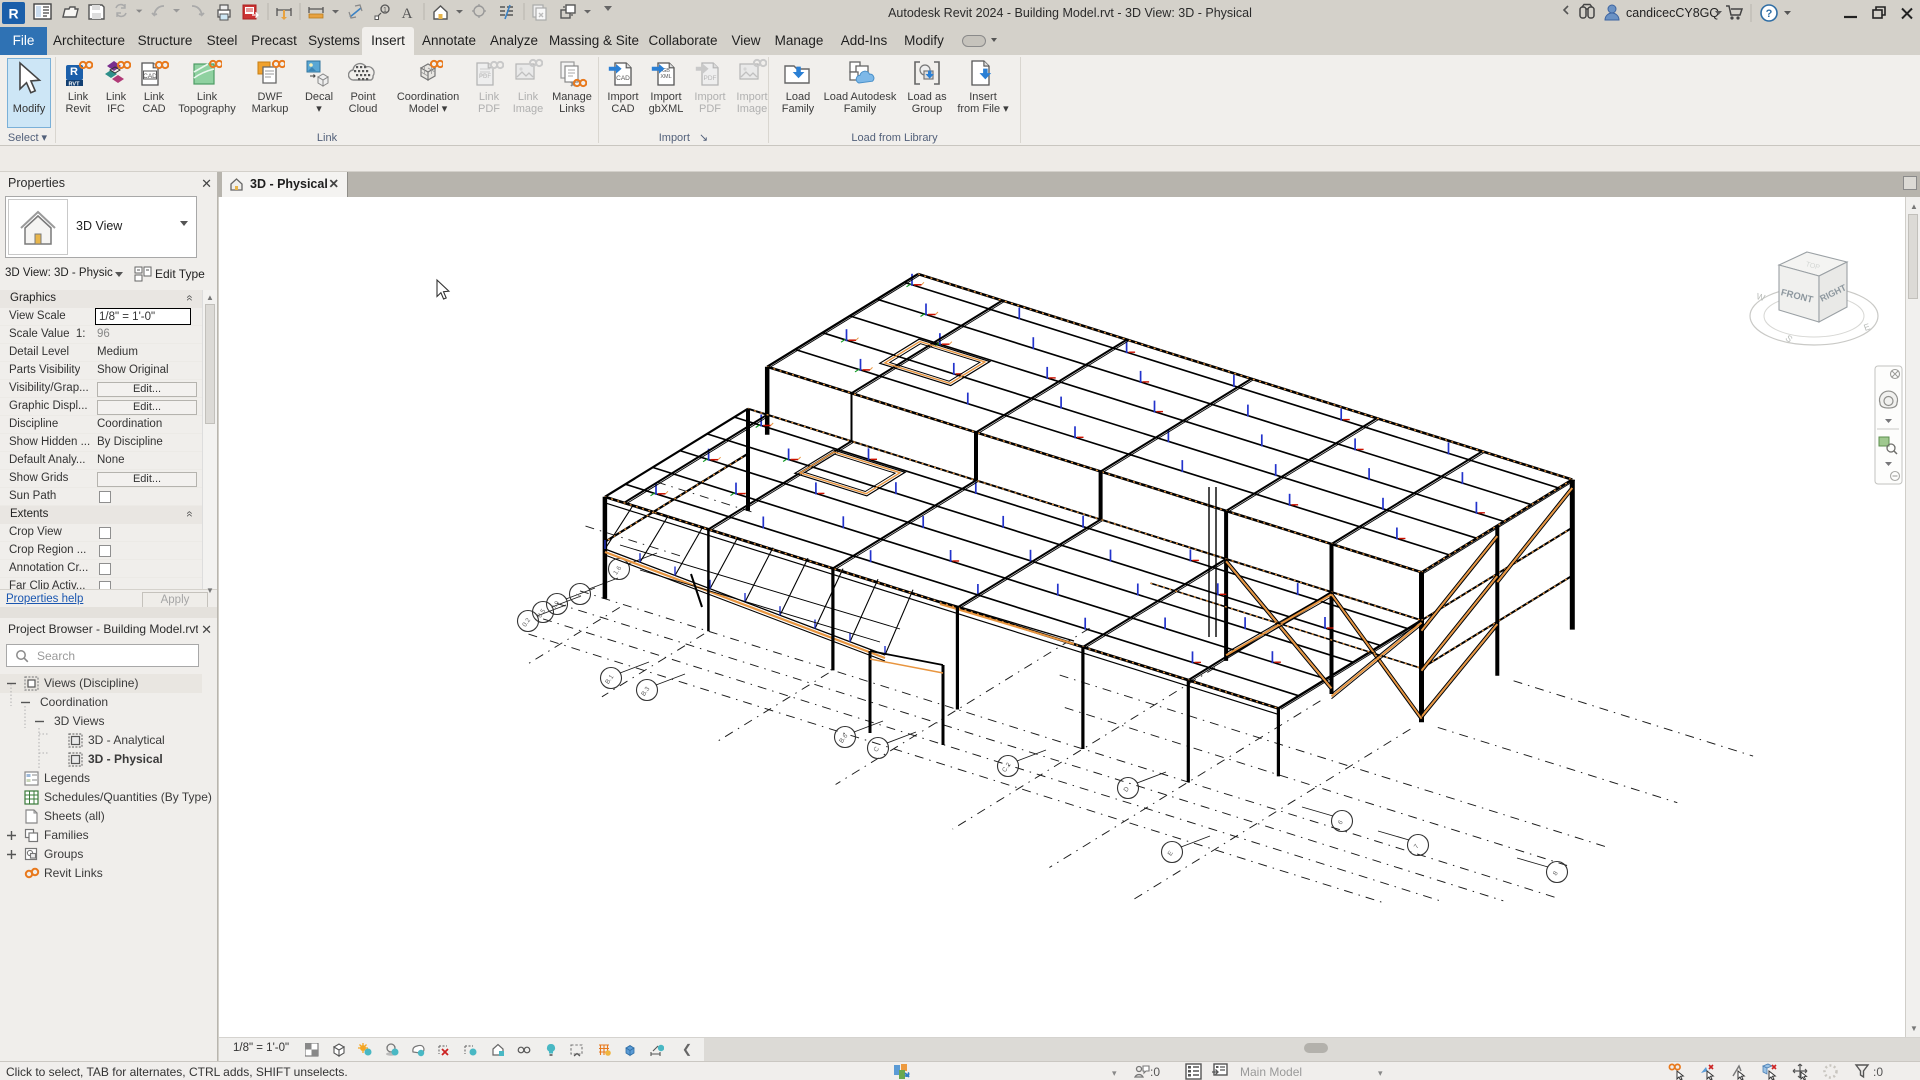 This screenshot has height=1080, width=1920. Describe the element at coordinates (1672, 13) in the screenshot. I see `svg-text: candicecCY8GQ` at that location.